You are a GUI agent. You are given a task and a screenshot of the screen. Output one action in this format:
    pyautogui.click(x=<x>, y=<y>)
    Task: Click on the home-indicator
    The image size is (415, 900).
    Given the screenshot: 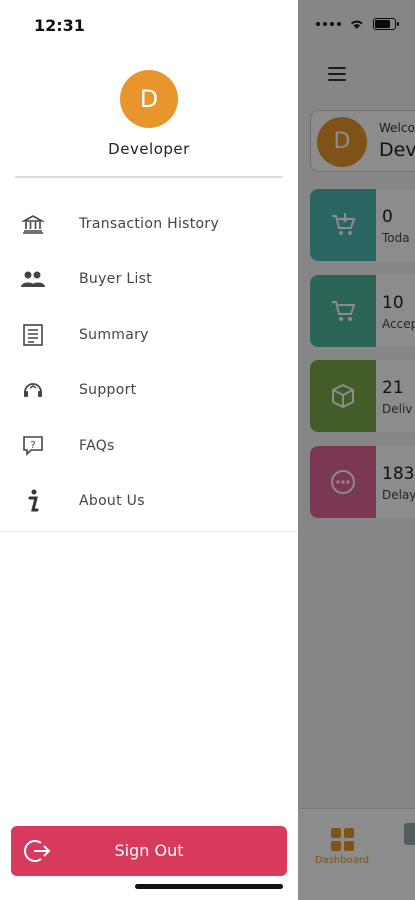 What is the action you would take?
    pyautogui.click(x=209, y=886)
    